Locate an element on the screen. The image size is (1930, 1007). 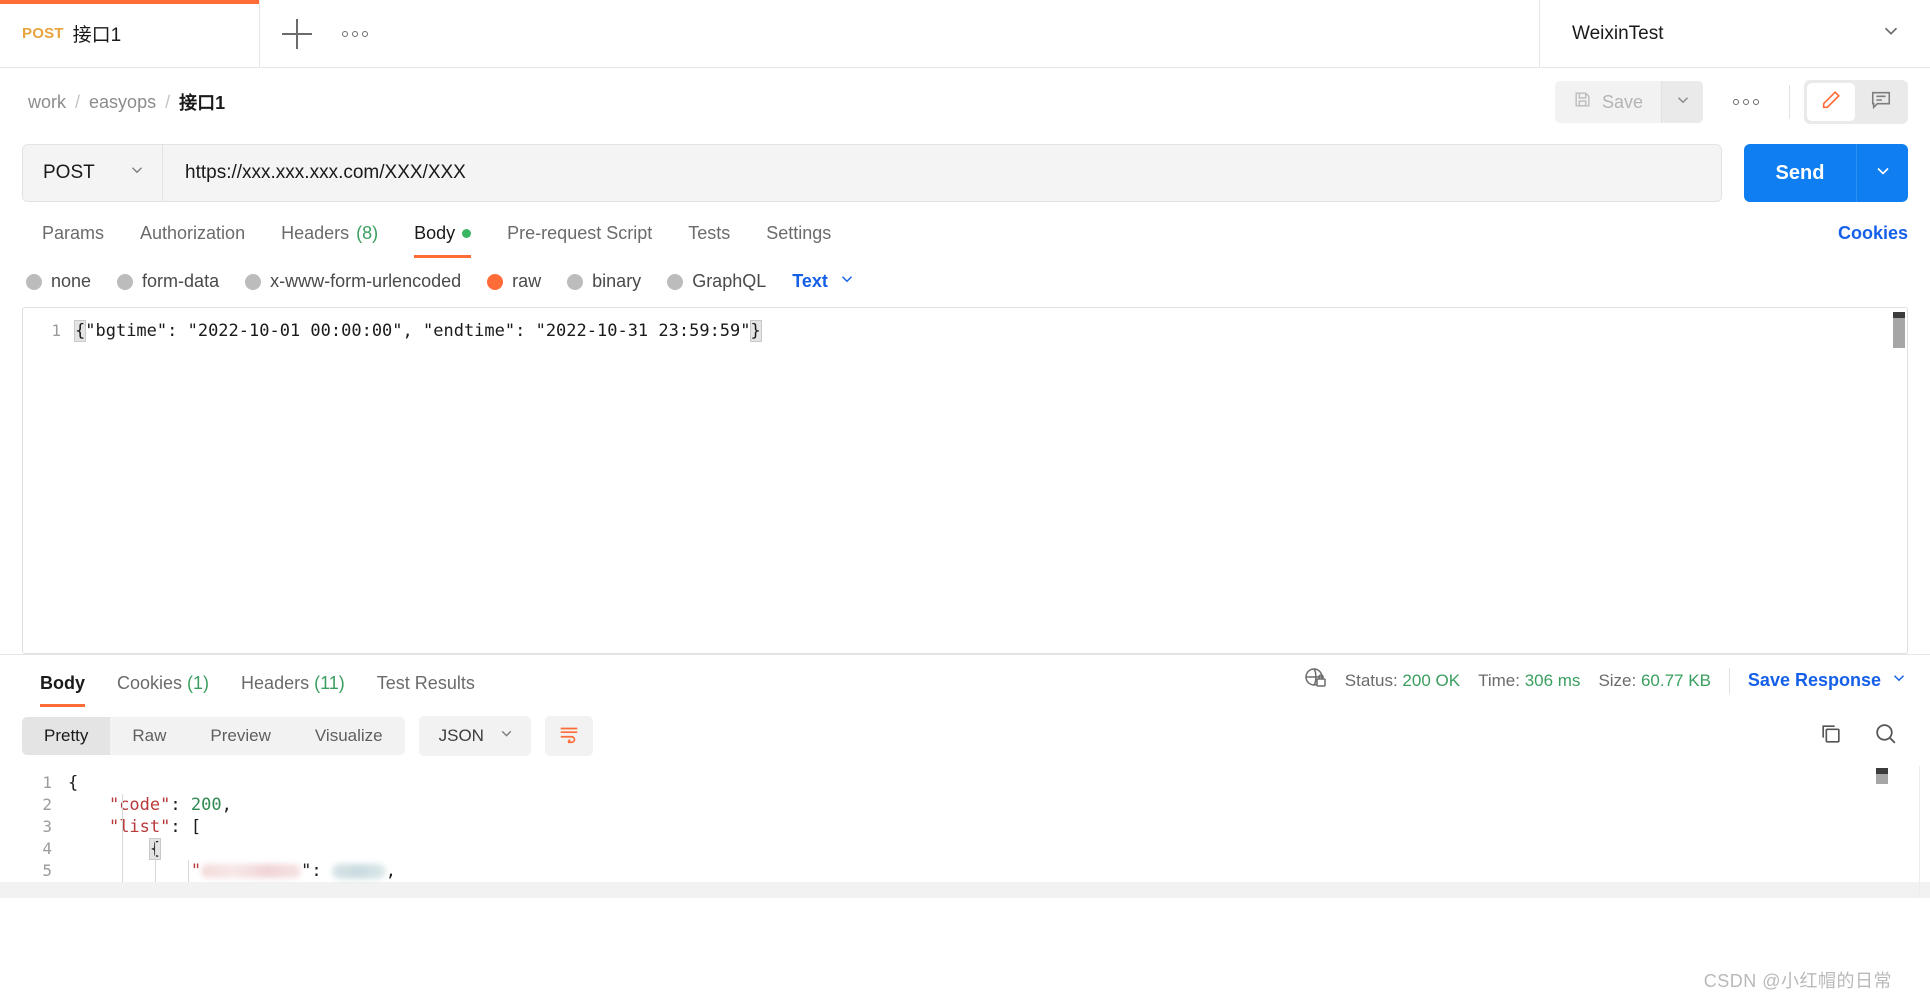
breadcrumb-item-work: work is located at coordinates (47, 102).